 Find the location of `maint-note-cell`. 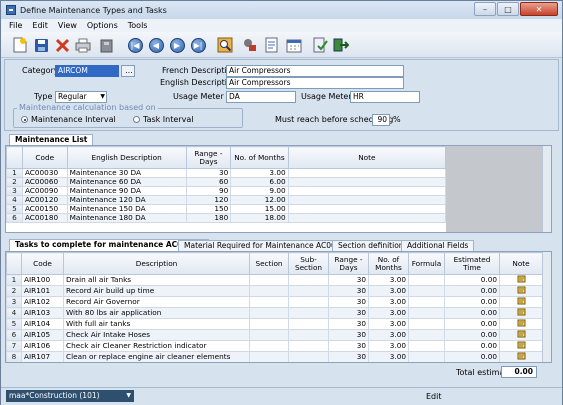

maint-note-cell is located at coordinates (367, 200).